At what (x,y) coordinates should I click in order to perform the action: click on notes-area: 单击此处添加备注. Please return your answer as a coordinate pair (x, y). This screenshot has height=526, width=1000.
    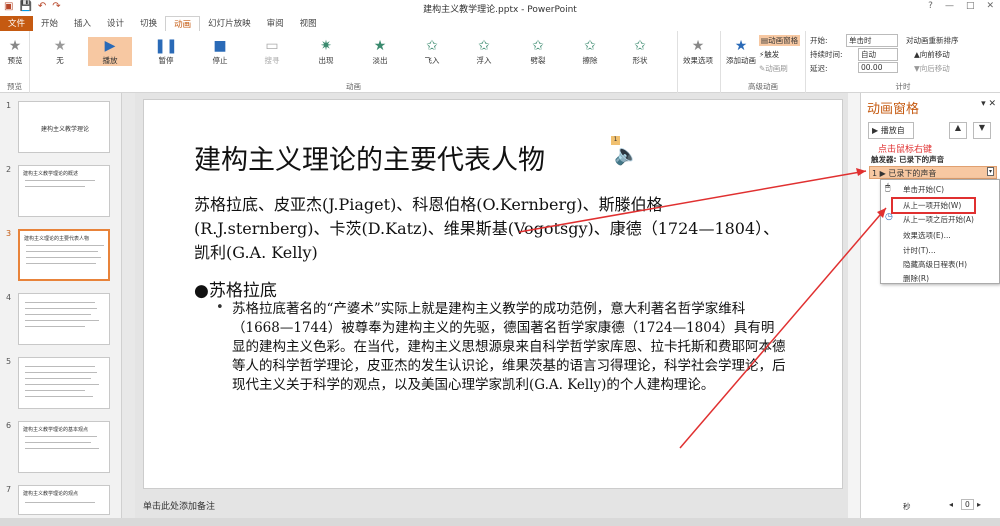
    Looking at the image, I should click on (493, 506).